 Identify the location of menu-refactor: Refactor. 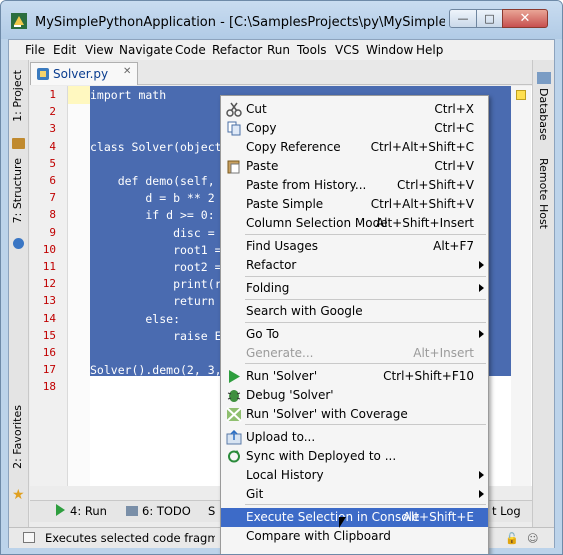
(237, 50).